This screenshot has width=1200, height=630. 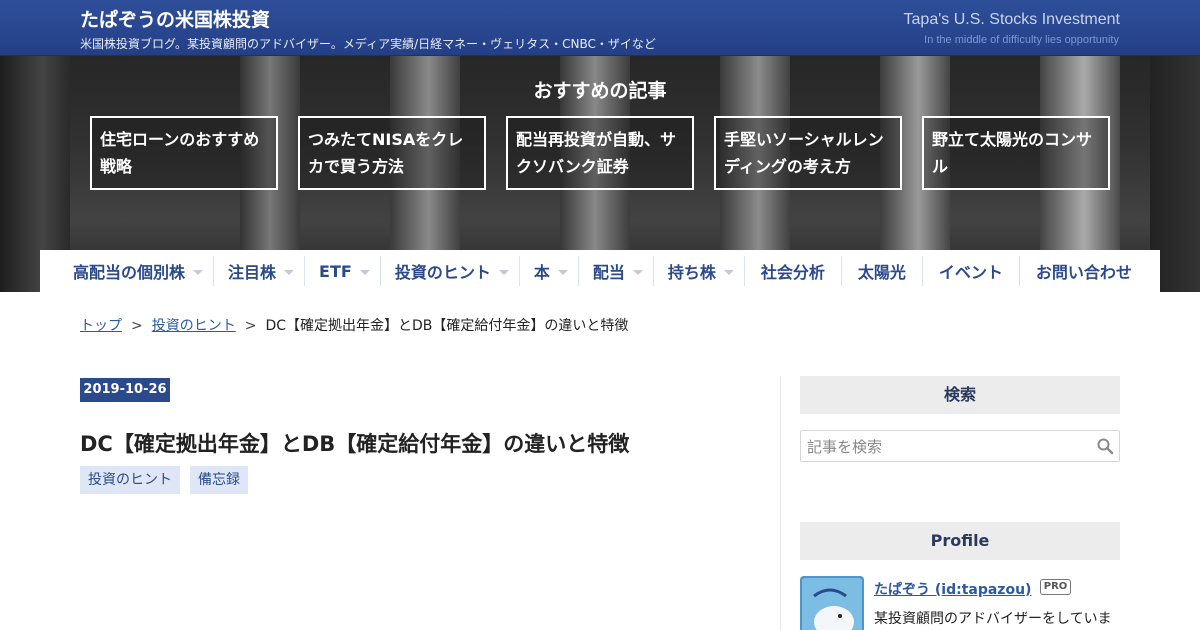 I want to click on breadcrumb-top-link: トップ, so click(x=101, y=326).